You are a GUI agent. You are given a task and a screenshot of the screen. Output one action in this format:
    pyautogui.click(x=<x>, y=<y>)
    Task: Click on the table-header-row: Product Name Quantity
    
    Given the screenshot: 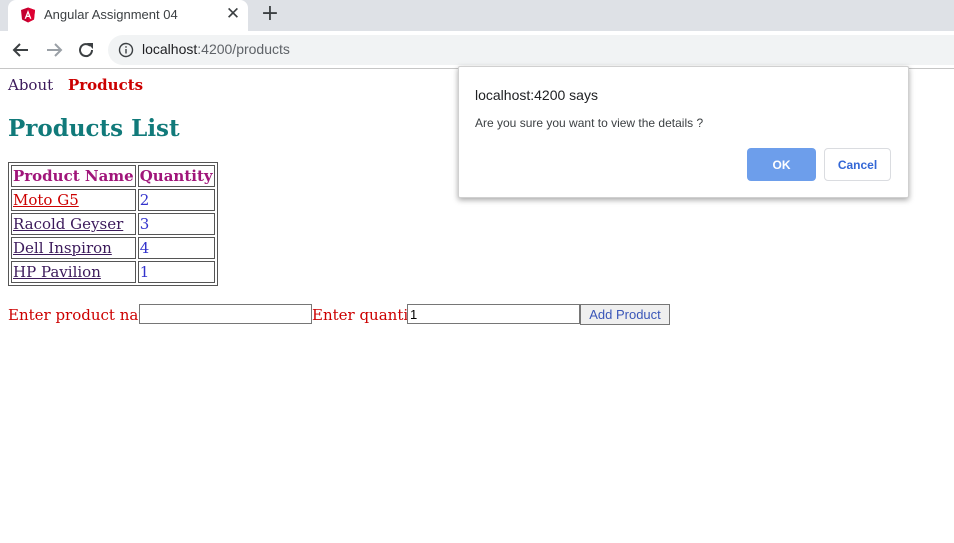 What is the action you would take?
    pyautogui.click(x=113, y=176)
    